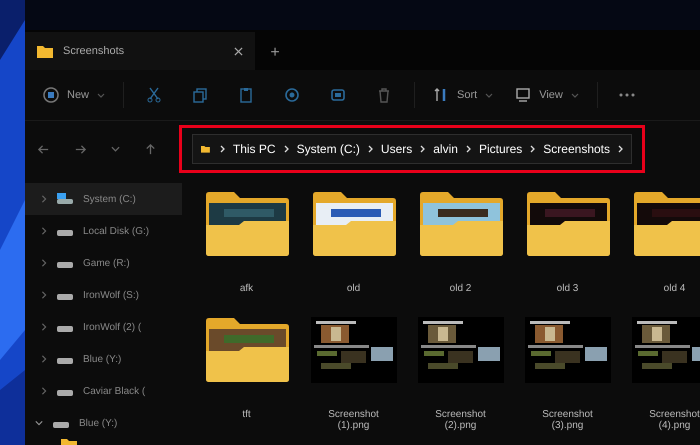  I want to click on close-icon, so click(238, 51).